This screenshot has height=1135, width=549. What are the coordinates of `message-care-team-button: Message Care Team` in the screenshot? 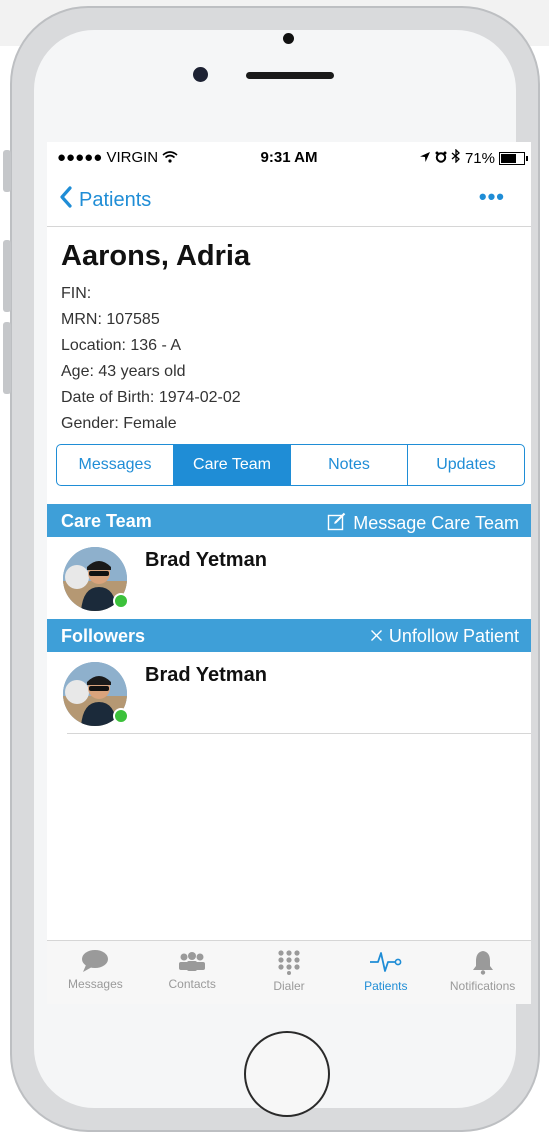 It's located at (423, 523).